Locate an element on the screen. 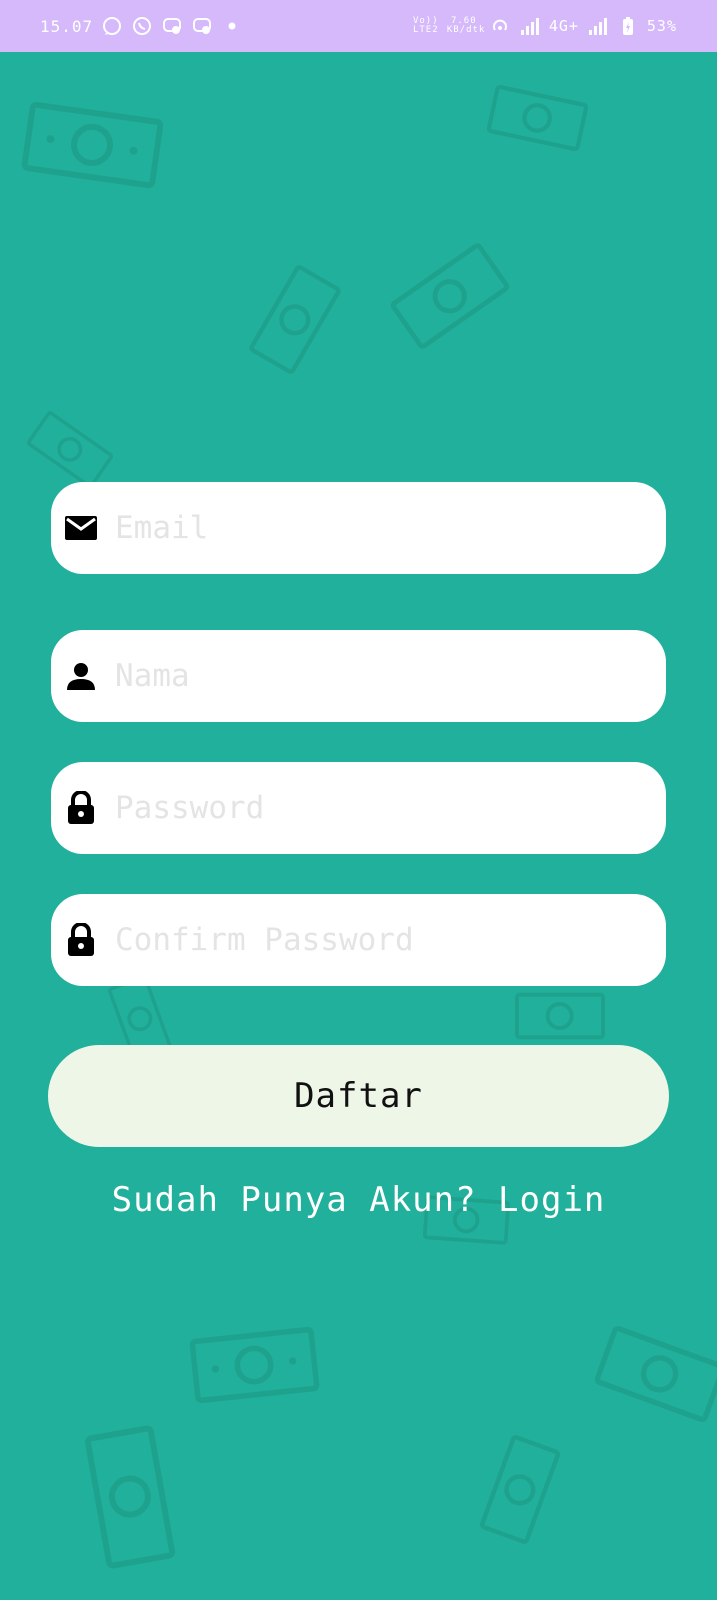 The height and width of the screenshot is (1600, 717). network-speed: 7.60 KB/dtk is located at coordinates (466, 25).